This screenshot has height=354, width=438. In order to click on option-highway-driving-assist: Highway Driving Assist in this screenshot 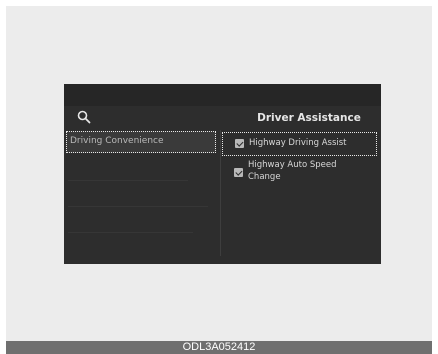, I will do `click(299, 144)`.